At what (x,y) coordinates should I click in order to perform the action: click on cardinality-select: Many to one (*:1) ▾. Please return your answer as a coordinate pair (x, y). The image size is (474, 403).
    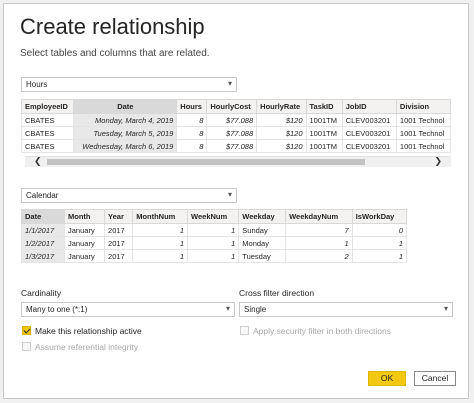
    Looking at the image, I should click on (128, 309).